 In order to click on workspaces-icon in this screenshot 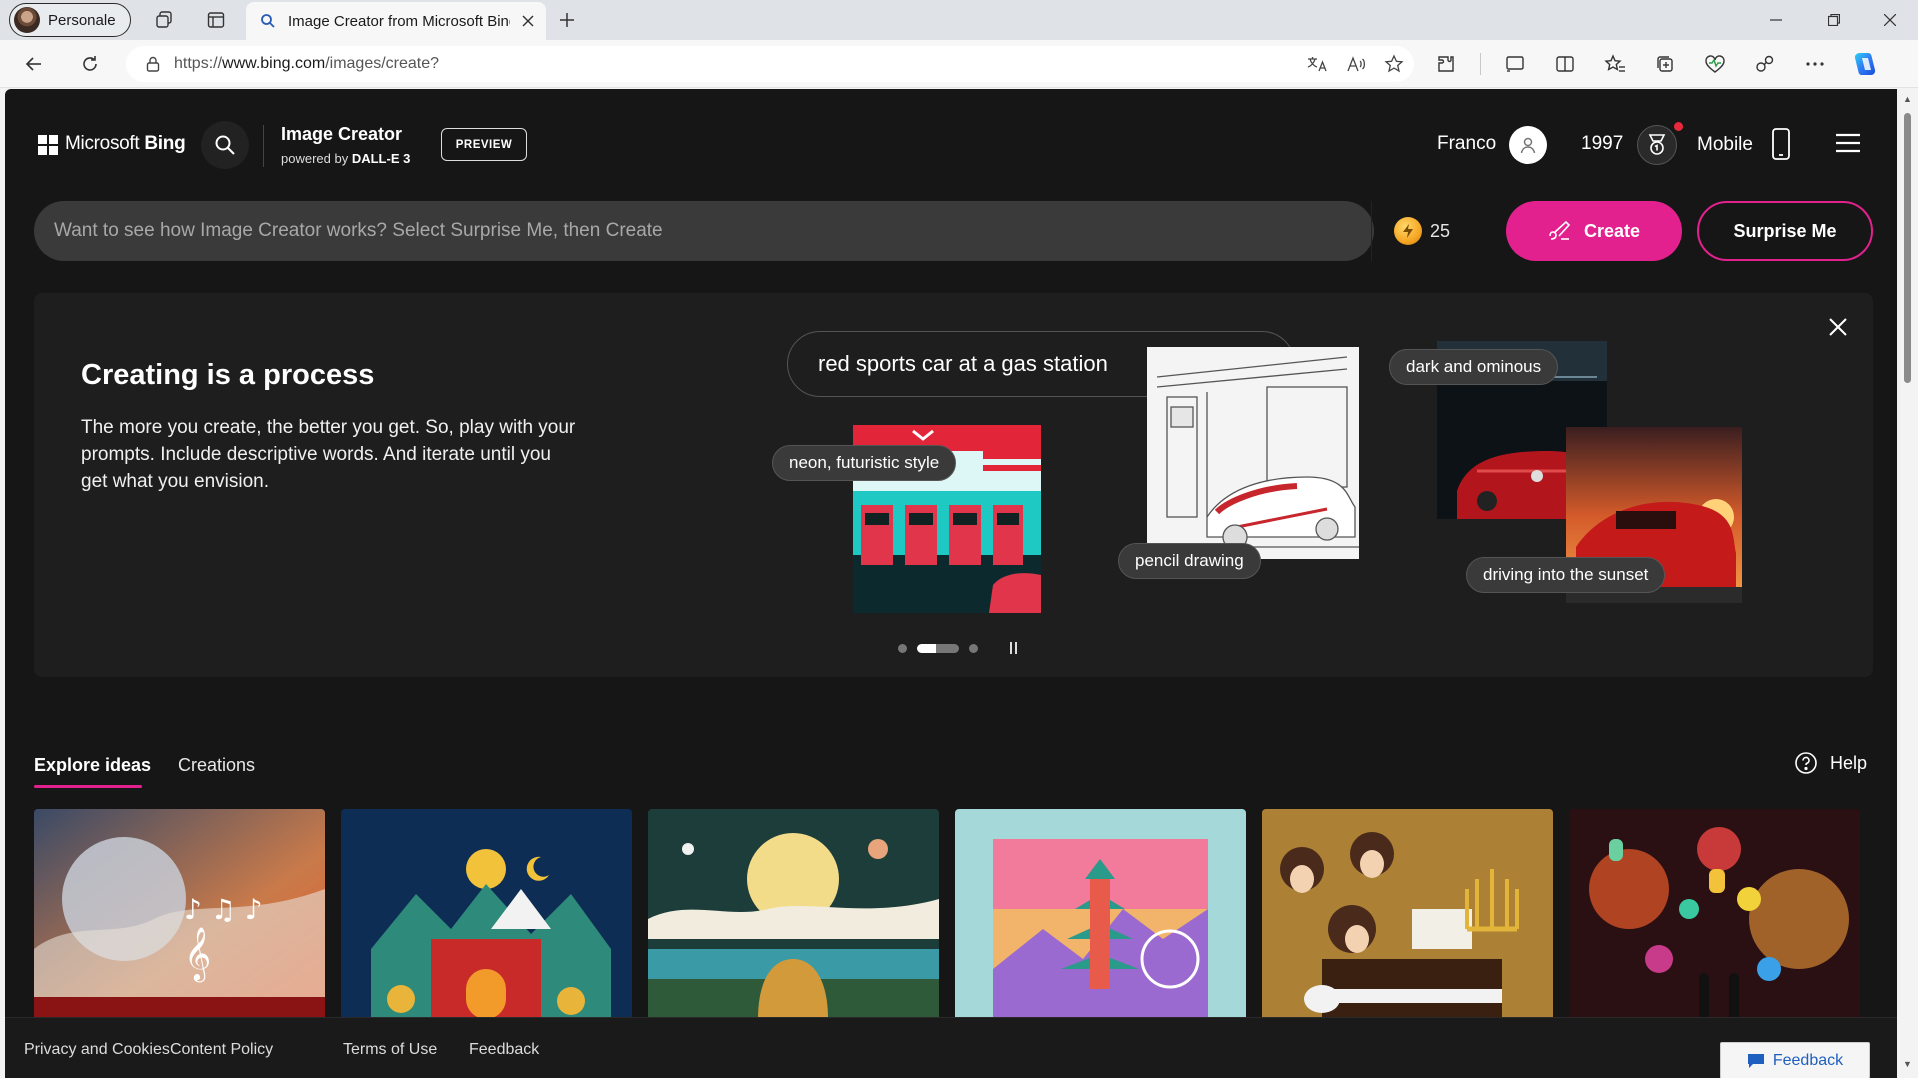, I will do `click(164, 20)`.